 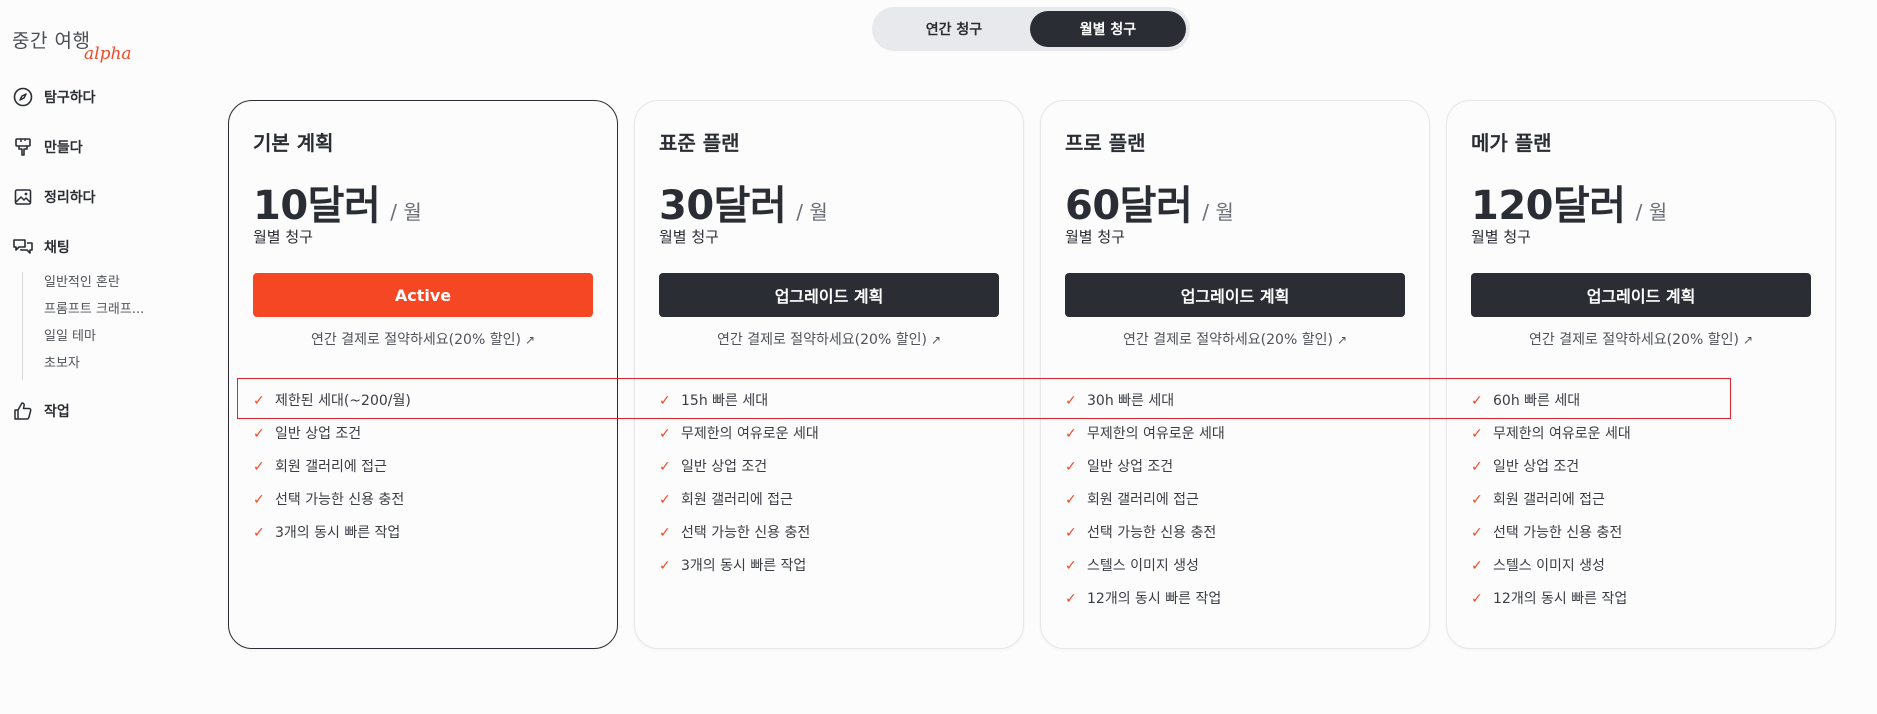 What do you see at coordinates (108, 54) in the screenshot?
I see `alpha-badge: alpha` at bounding box center [108, 54].